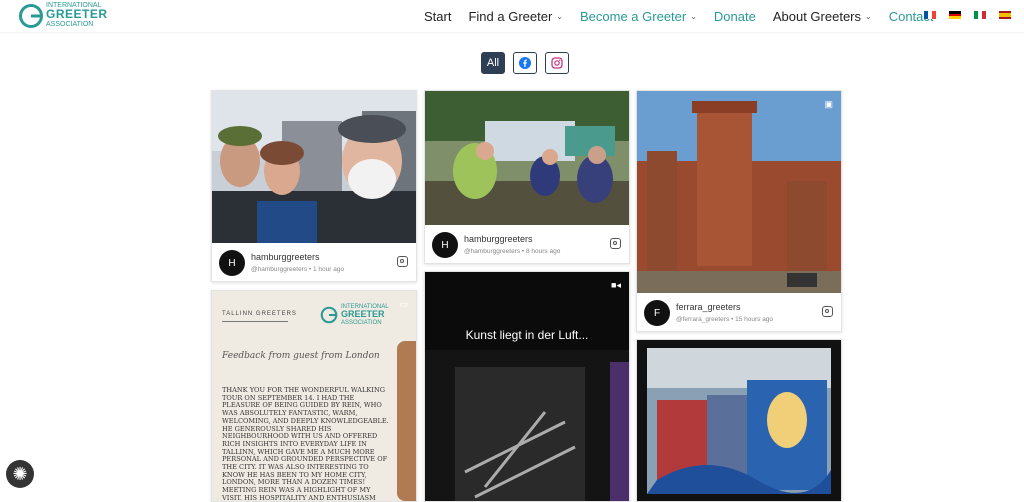 This screenshot has height=502, width=1024. Describe the element at coordinates (955, 15) in the screenshot. I see `flag-de-icon` at that location.